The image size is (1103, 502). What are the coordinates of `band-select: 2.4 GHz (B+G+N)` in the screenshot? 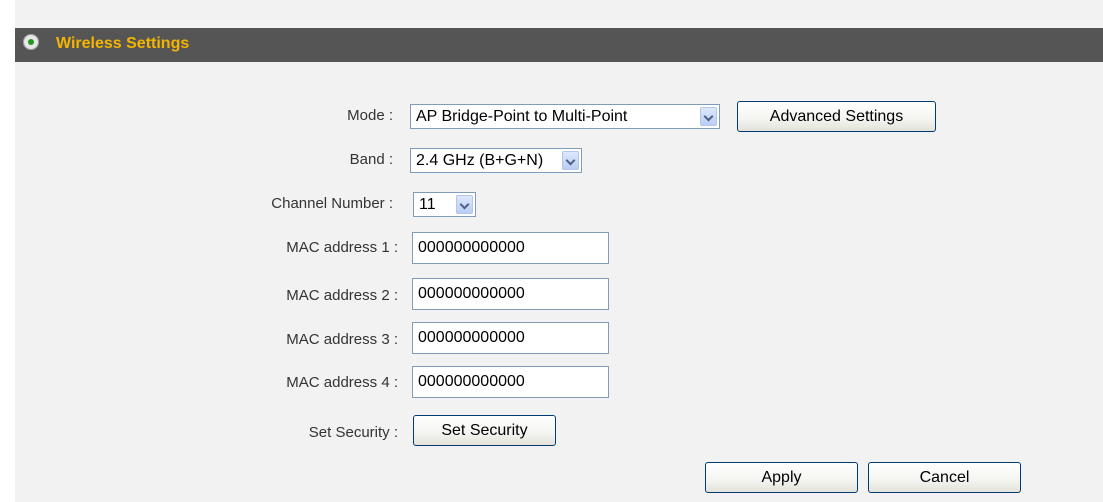 It's located at (496, 160).